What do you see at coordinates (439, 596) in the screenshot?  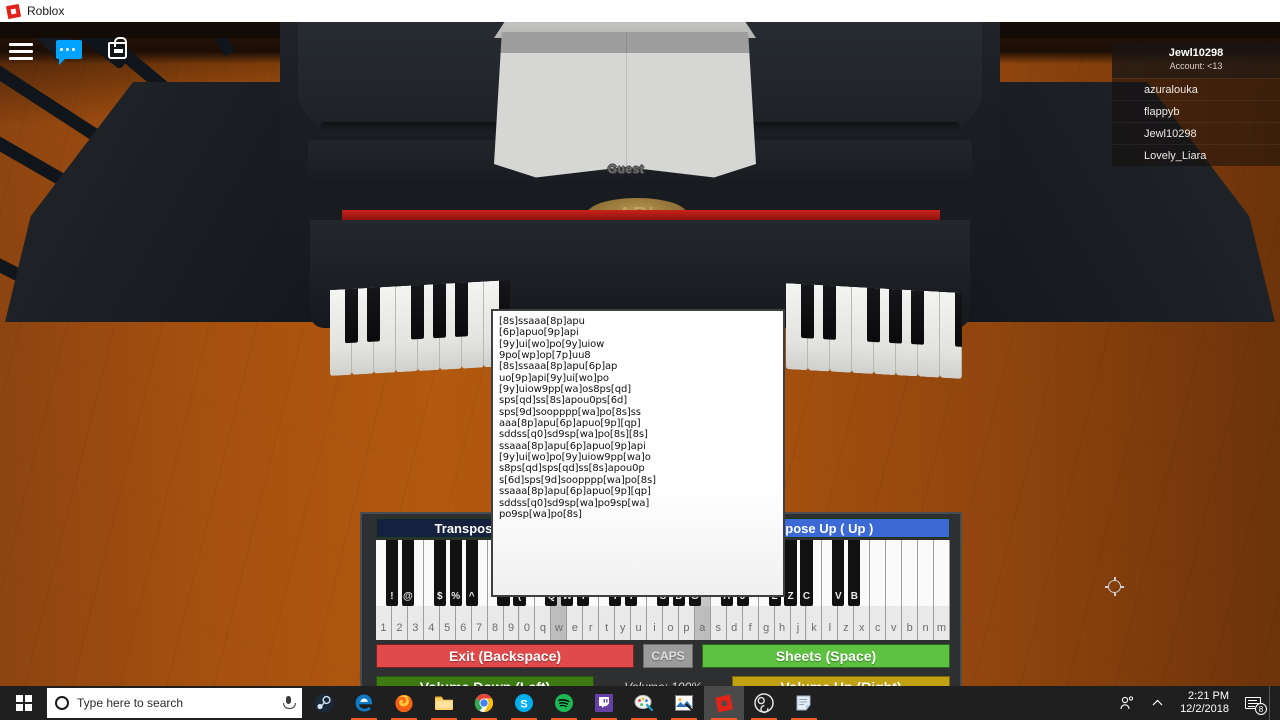 I see `piano-key-label: $` at bounding box center [439, 596].